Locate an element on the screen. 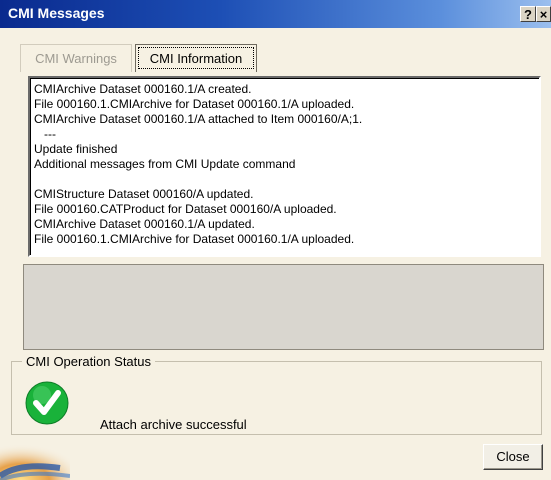  catia-logo-icon is located at coordinates (35, 460).